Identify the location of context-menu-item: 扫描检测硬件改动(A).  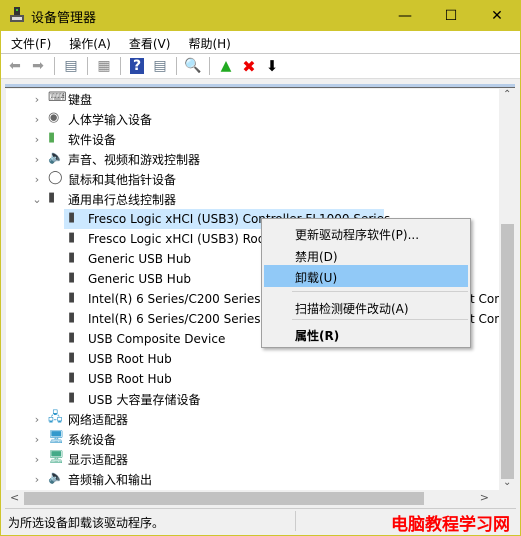
(366, 307).